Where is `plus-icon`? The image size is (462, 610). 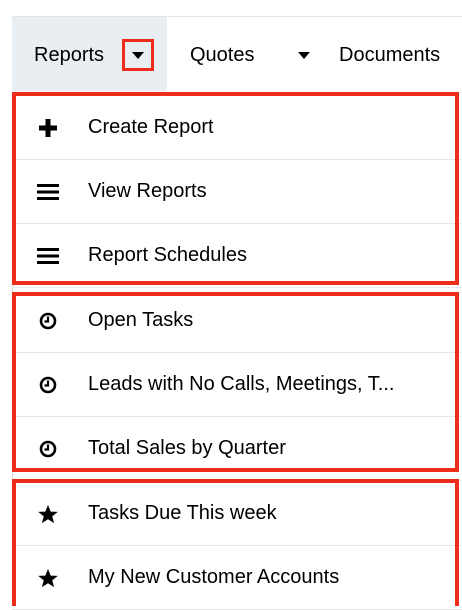 plus-icon is located at coordinates (48, 128).